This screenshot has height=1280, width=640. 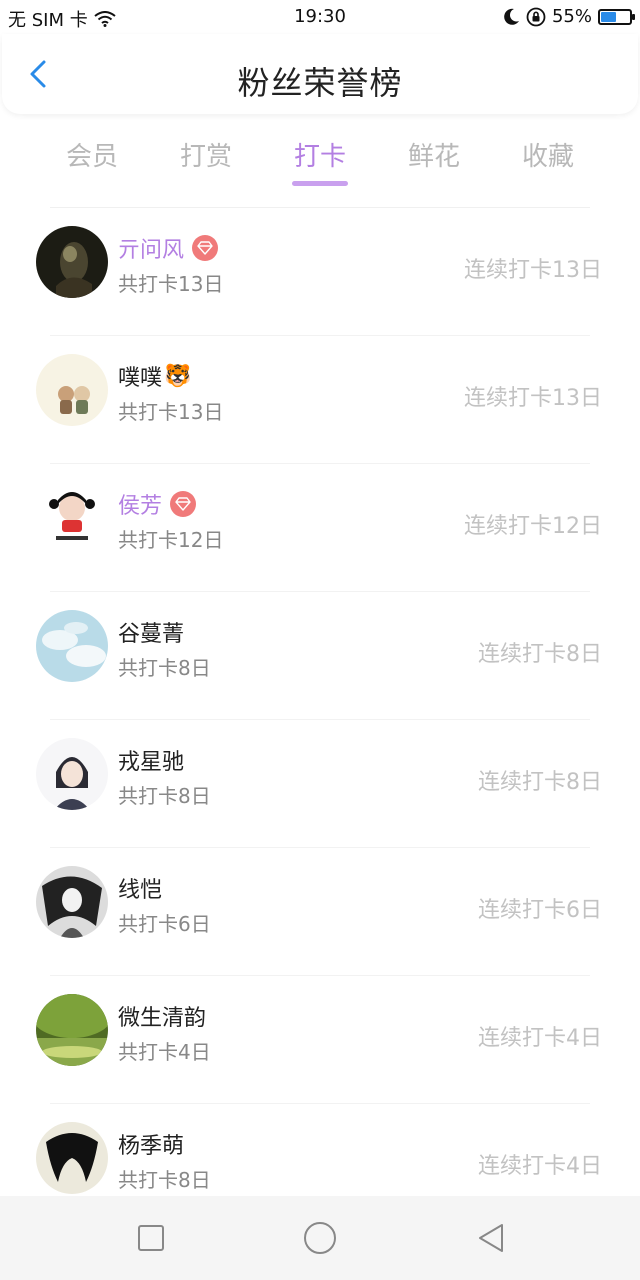 I want to click on list-item: 微生清韵 共打卡4日 连续打卡4日, so click(x=320, y=1040).